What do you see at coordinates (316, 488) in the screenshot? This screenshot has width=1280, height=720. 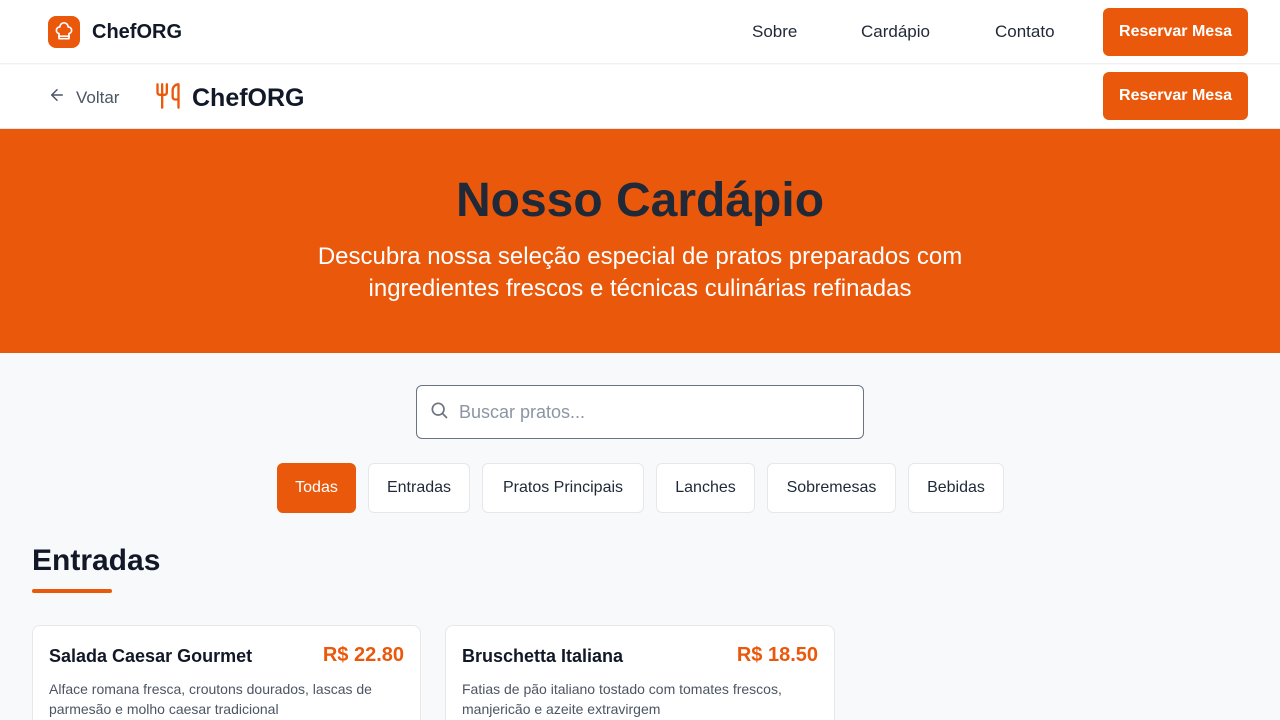 I see `filter-chip-todas: Todas` at bounding box center [316, 488].